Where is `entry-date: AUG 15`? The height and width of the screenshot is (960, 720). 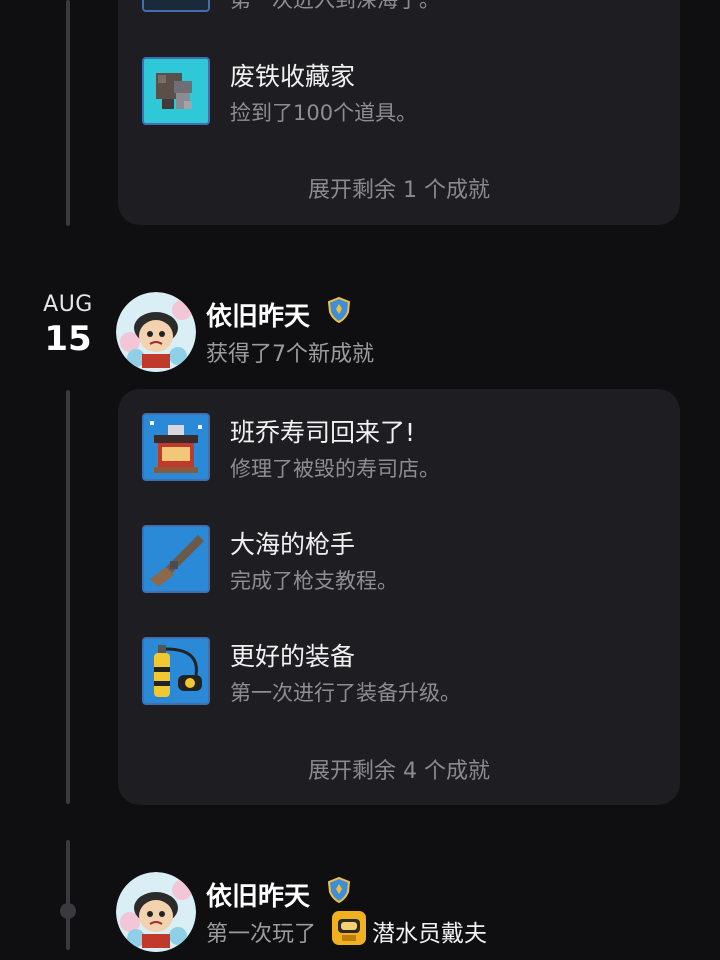
entry-date: AUG 15 is located at coordinates (68, 325).